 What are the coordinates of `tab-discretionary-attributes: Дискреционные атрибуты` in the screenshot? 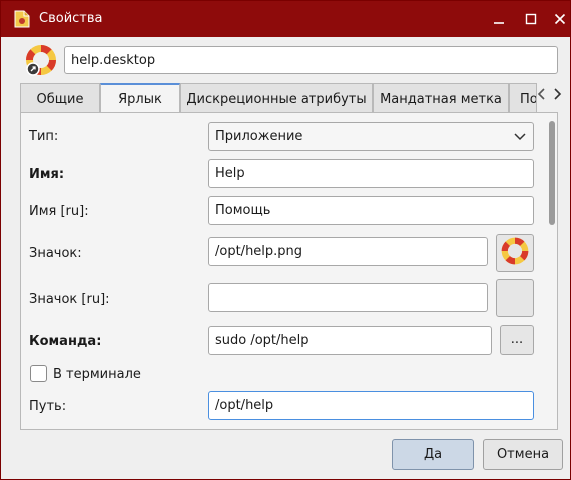 It's located at (276, 98).